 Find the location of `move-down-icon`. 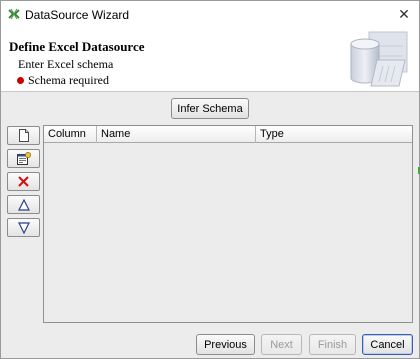

move-down-icon is located at coordinates (23, 227).